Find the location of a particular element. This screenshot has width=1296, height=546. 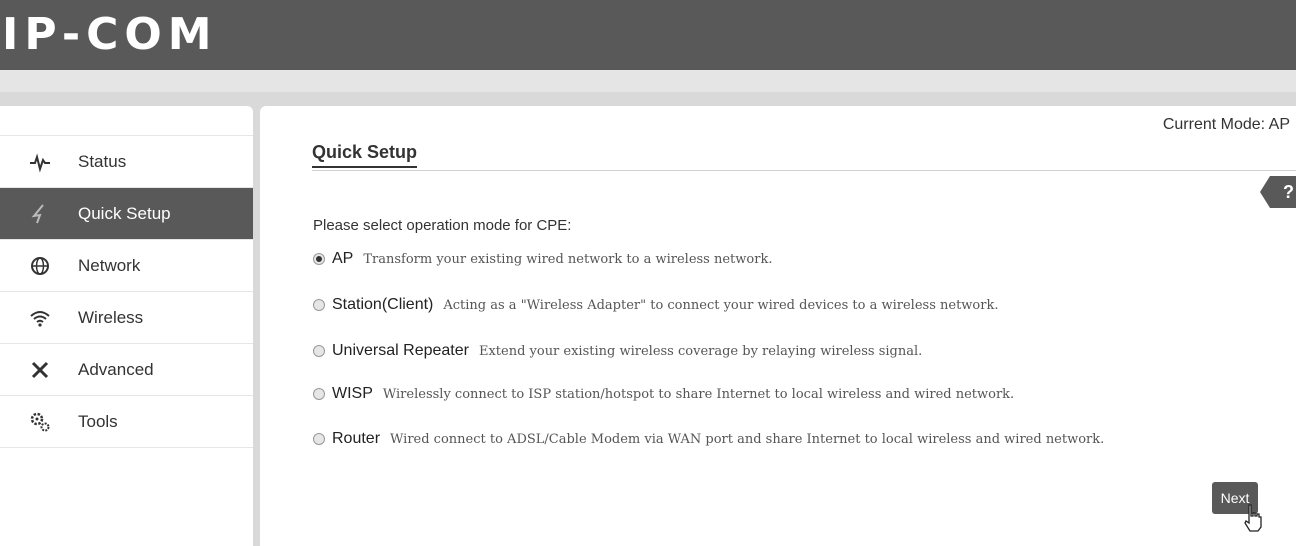

sidebar-item-label: Tools is located at coordinates (98, 421).